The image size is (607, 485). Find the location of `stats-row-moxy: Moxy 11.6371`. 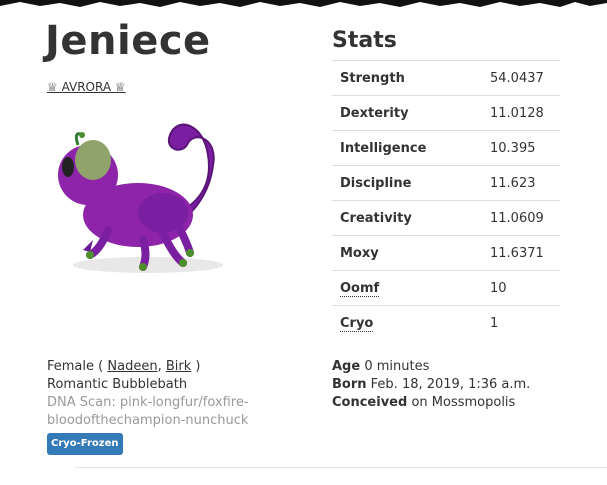

stats-row-moxy: Moxy 11.6371 is located at coordinates (446, 253).